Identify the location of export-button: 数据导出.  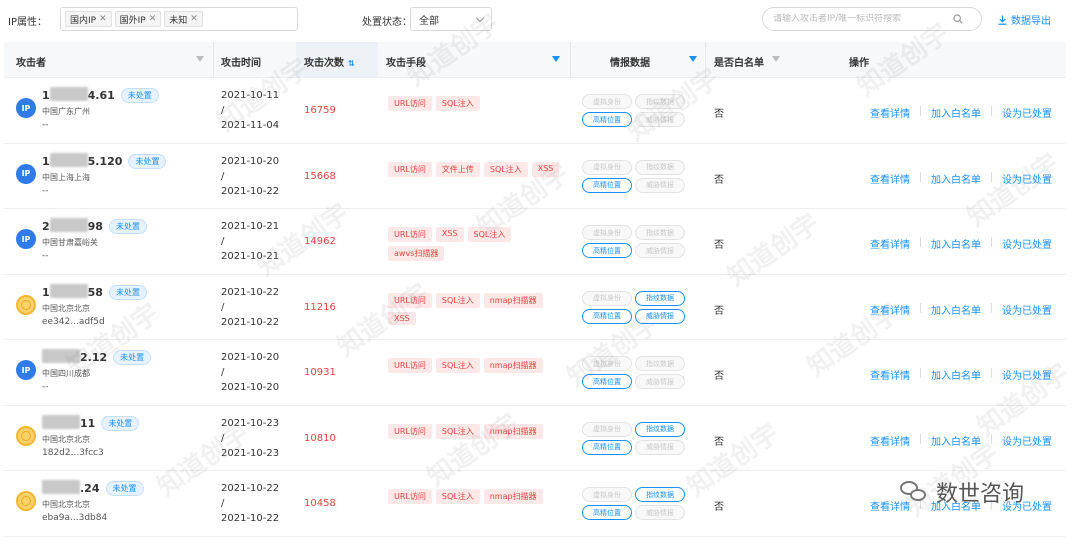
(1024, 19).